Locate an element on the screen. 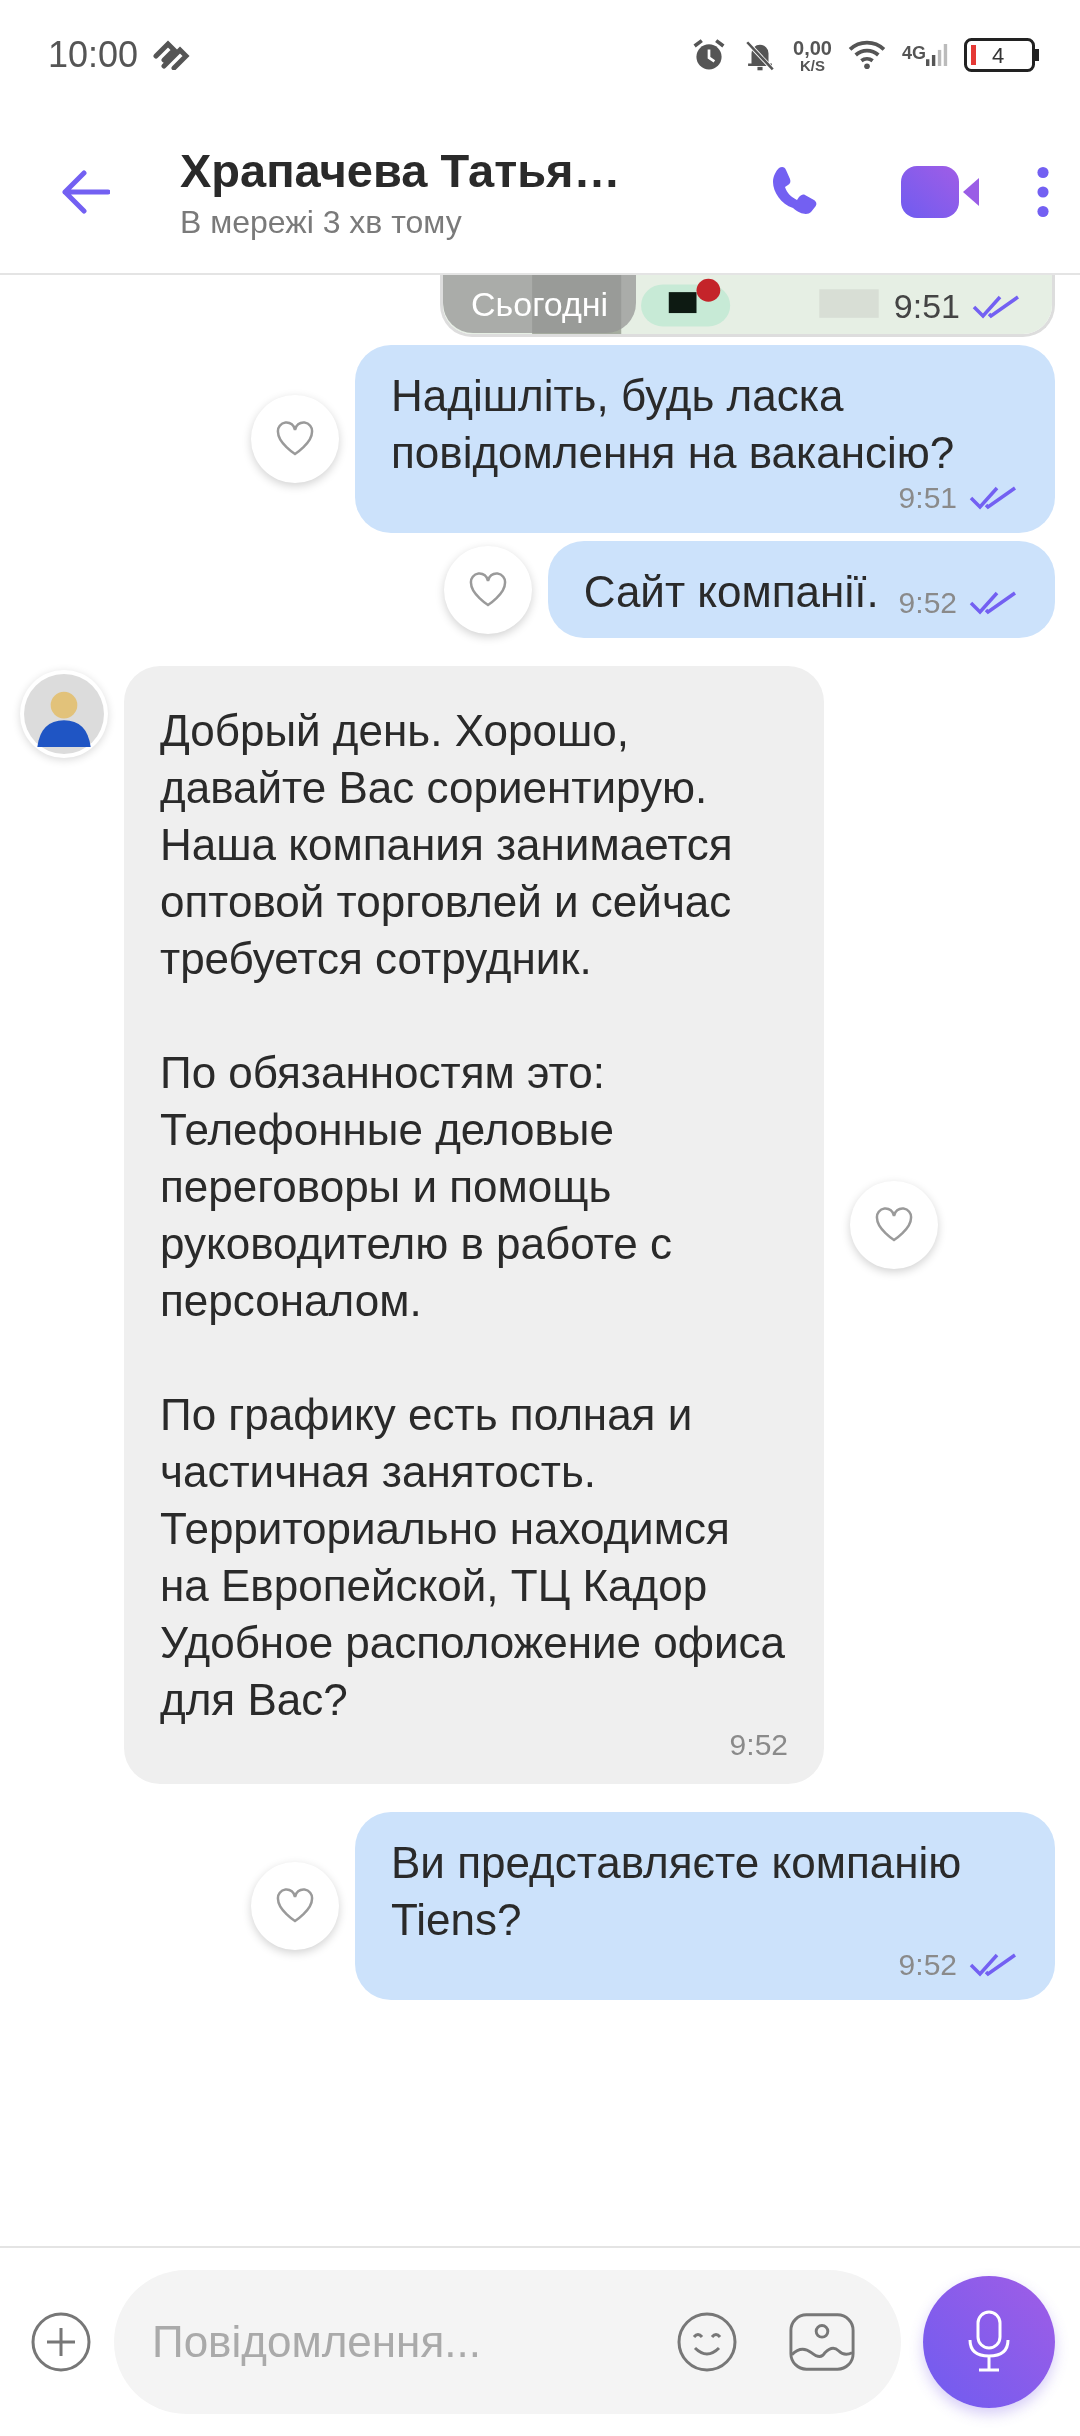  voice-message-button is located at coordinates (989, 2342).